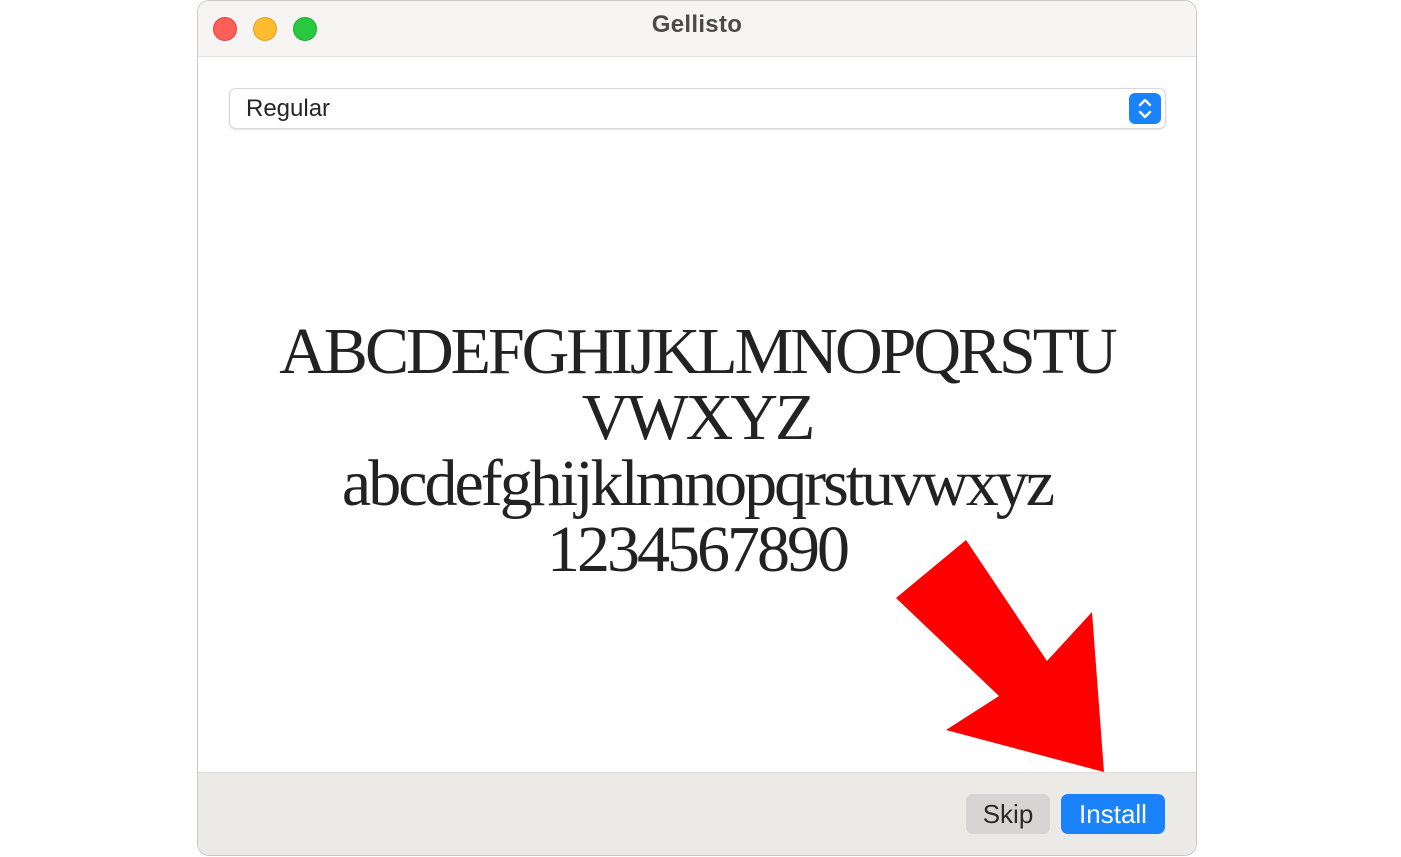  I want to click on preview-uppercase-line-1: ABCDEFGHIJKLMNOPQRSTU, so click(698, 351).